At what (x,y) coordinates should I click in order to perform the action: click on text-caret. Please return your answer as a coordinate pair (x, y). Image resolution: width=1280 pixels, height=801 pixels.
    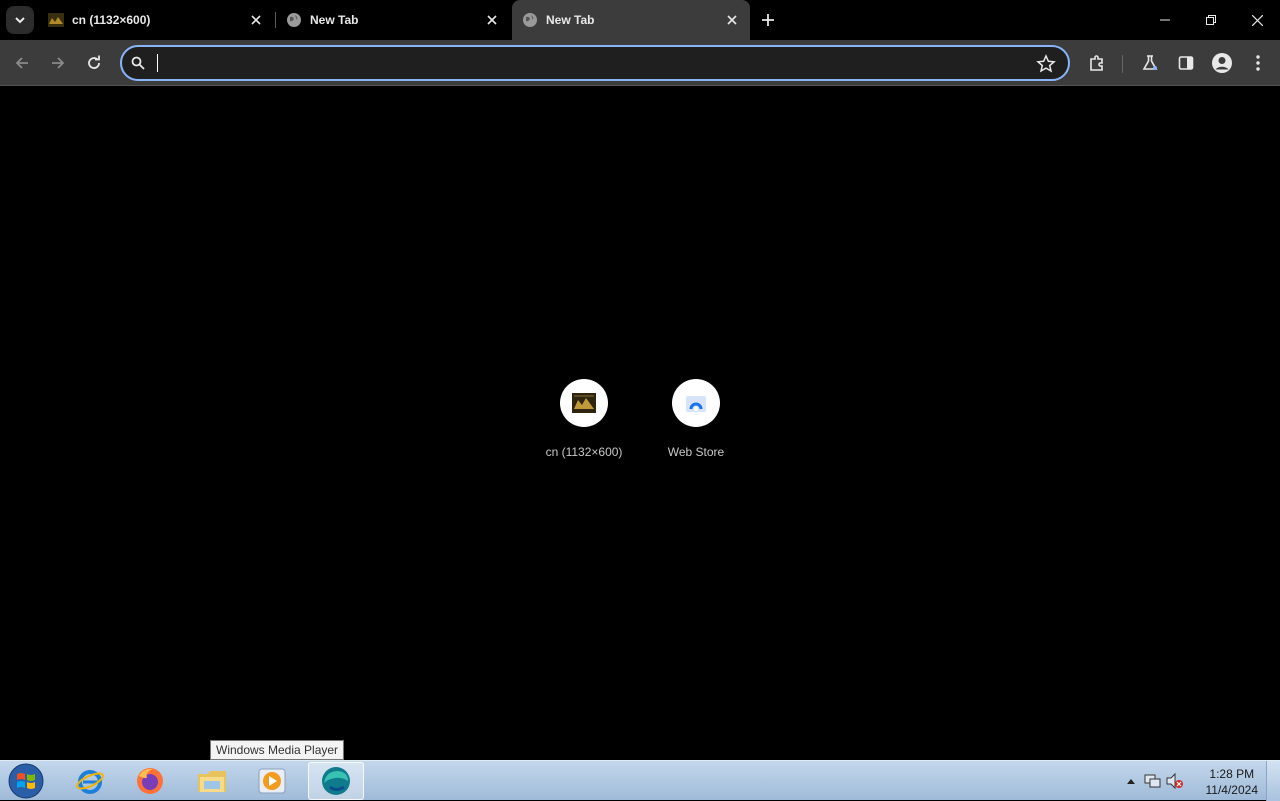
    Looking at the image, I should click on (157, 63).